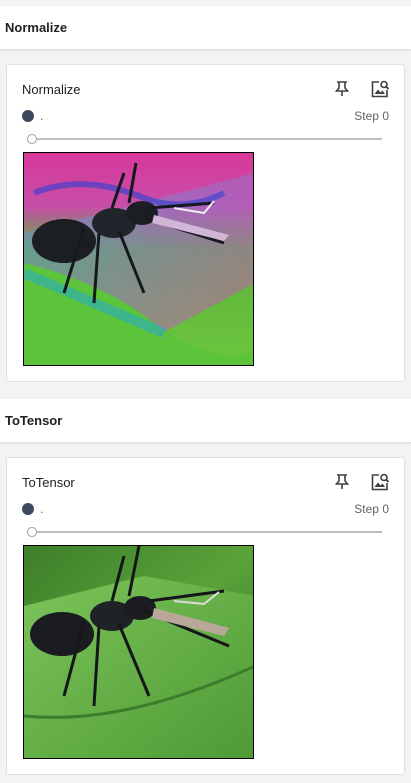 The height and width of the screenshot is (783, 411). I want to click on section-title: ToTensor, so click(34, 420).